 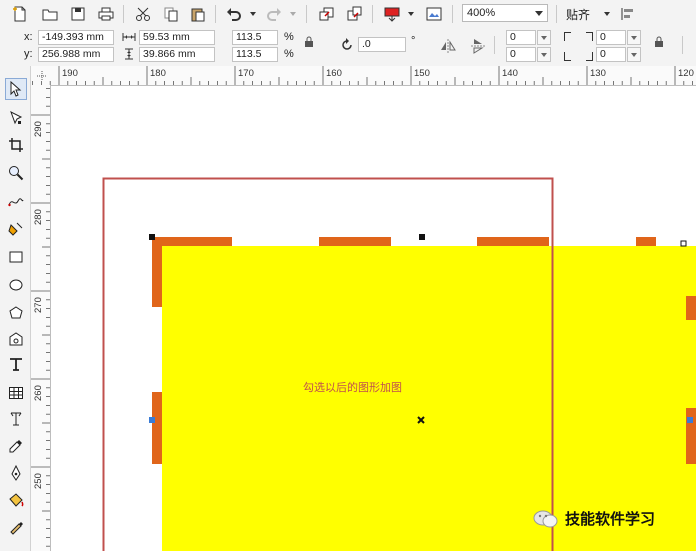 What do you see at coordinates (16, 527) in the screenshot?
I see `interactive-fill-icon` at bounding box center [16, 527].